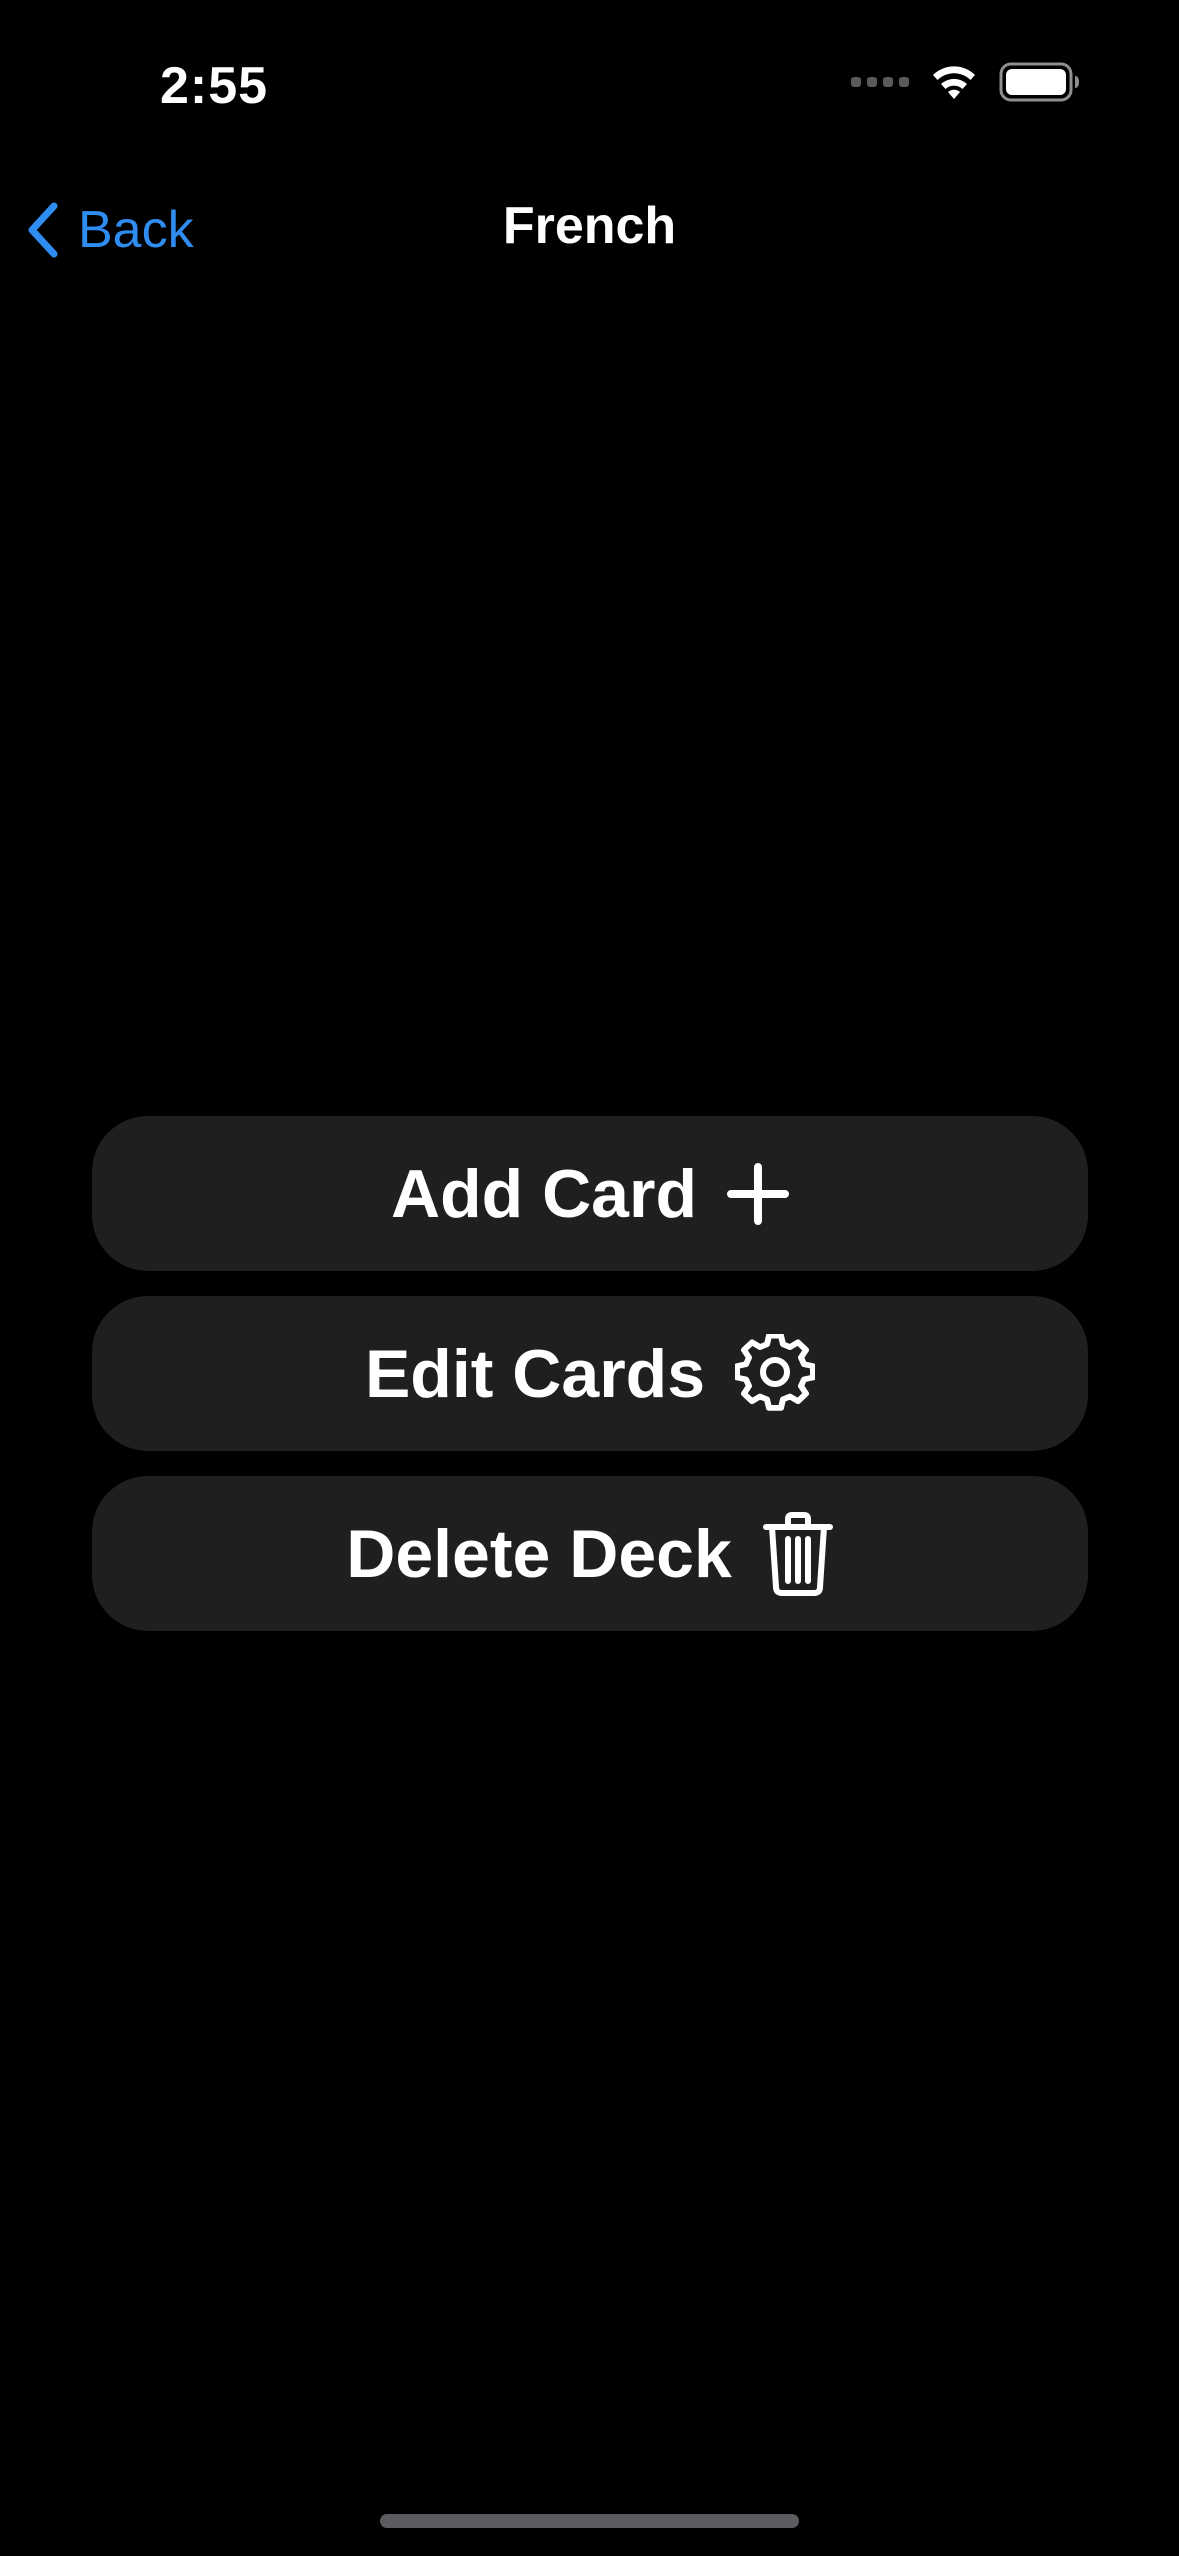  What do you see at coordinates (136, 230) in the screenshot?
I see `back-label: Back` at bounding box center [136, 230].